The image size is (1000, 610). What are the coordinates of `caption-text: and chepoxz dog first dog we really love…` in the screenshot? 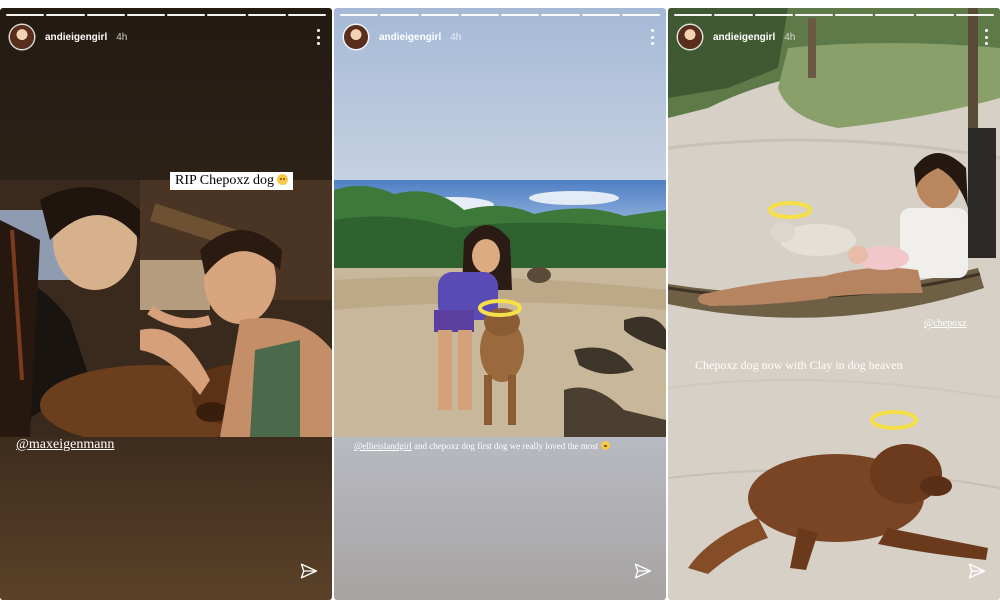 It's located at (506, 446).